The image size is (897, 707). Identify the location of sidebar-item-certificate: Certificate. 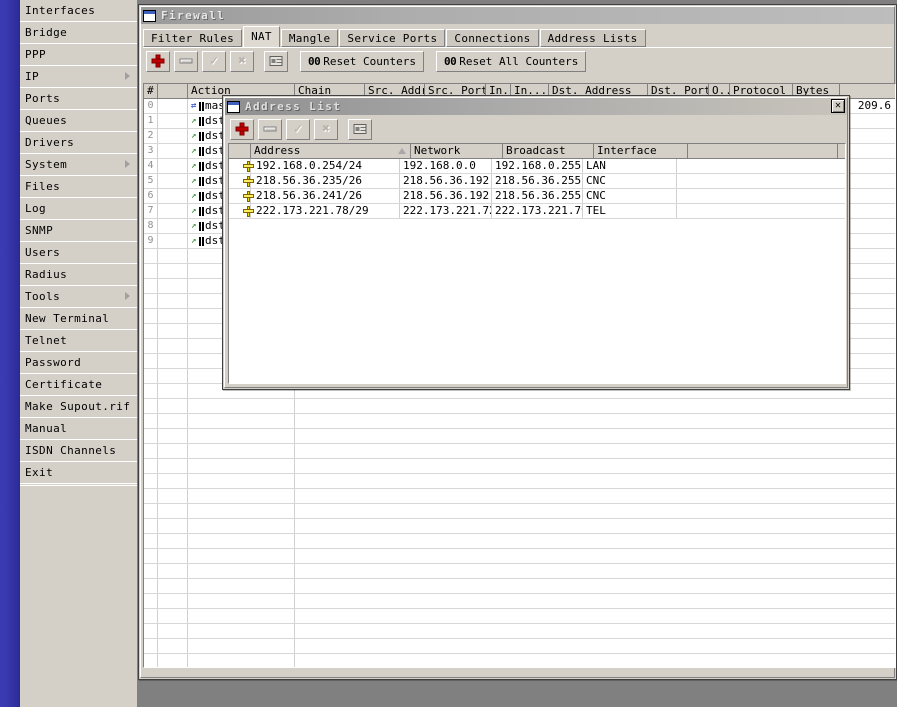
(78, 385).